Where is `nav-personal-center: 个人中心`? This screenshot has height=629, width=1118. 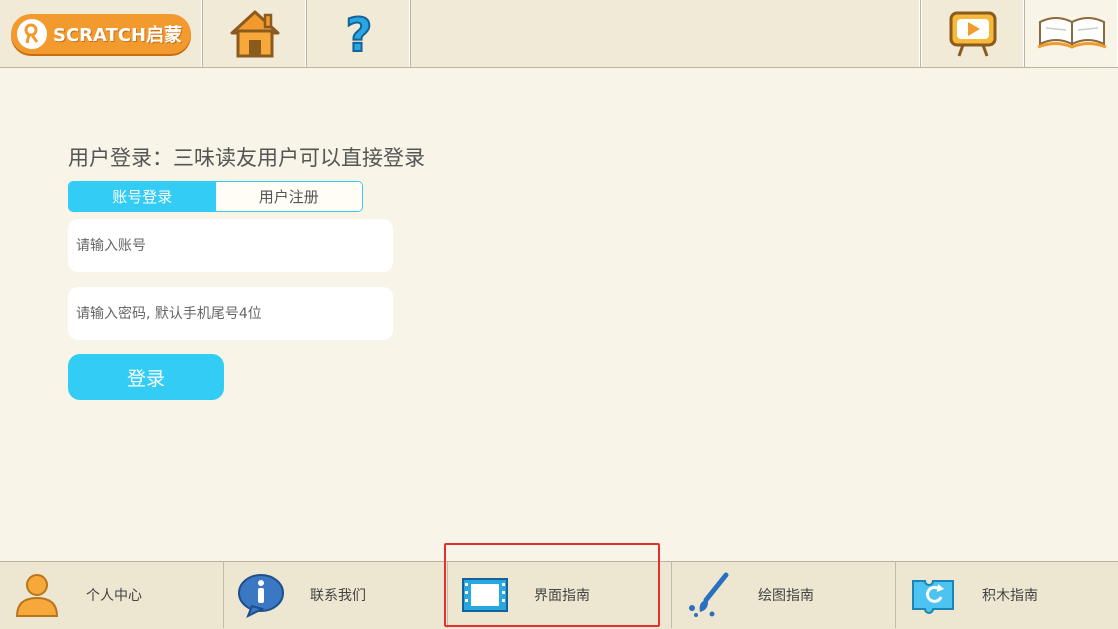
nav-personal-center: 个人中心 is located at coordinates (112, 595).